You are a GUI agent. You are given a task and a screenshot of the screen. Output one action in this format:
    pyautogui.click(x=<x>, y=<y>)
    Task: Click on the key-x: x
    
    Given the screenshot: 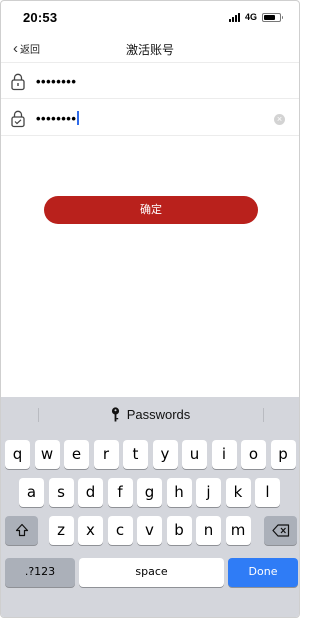 What is the action you would take?
    pyautogui.click(x=90, y=530)
    